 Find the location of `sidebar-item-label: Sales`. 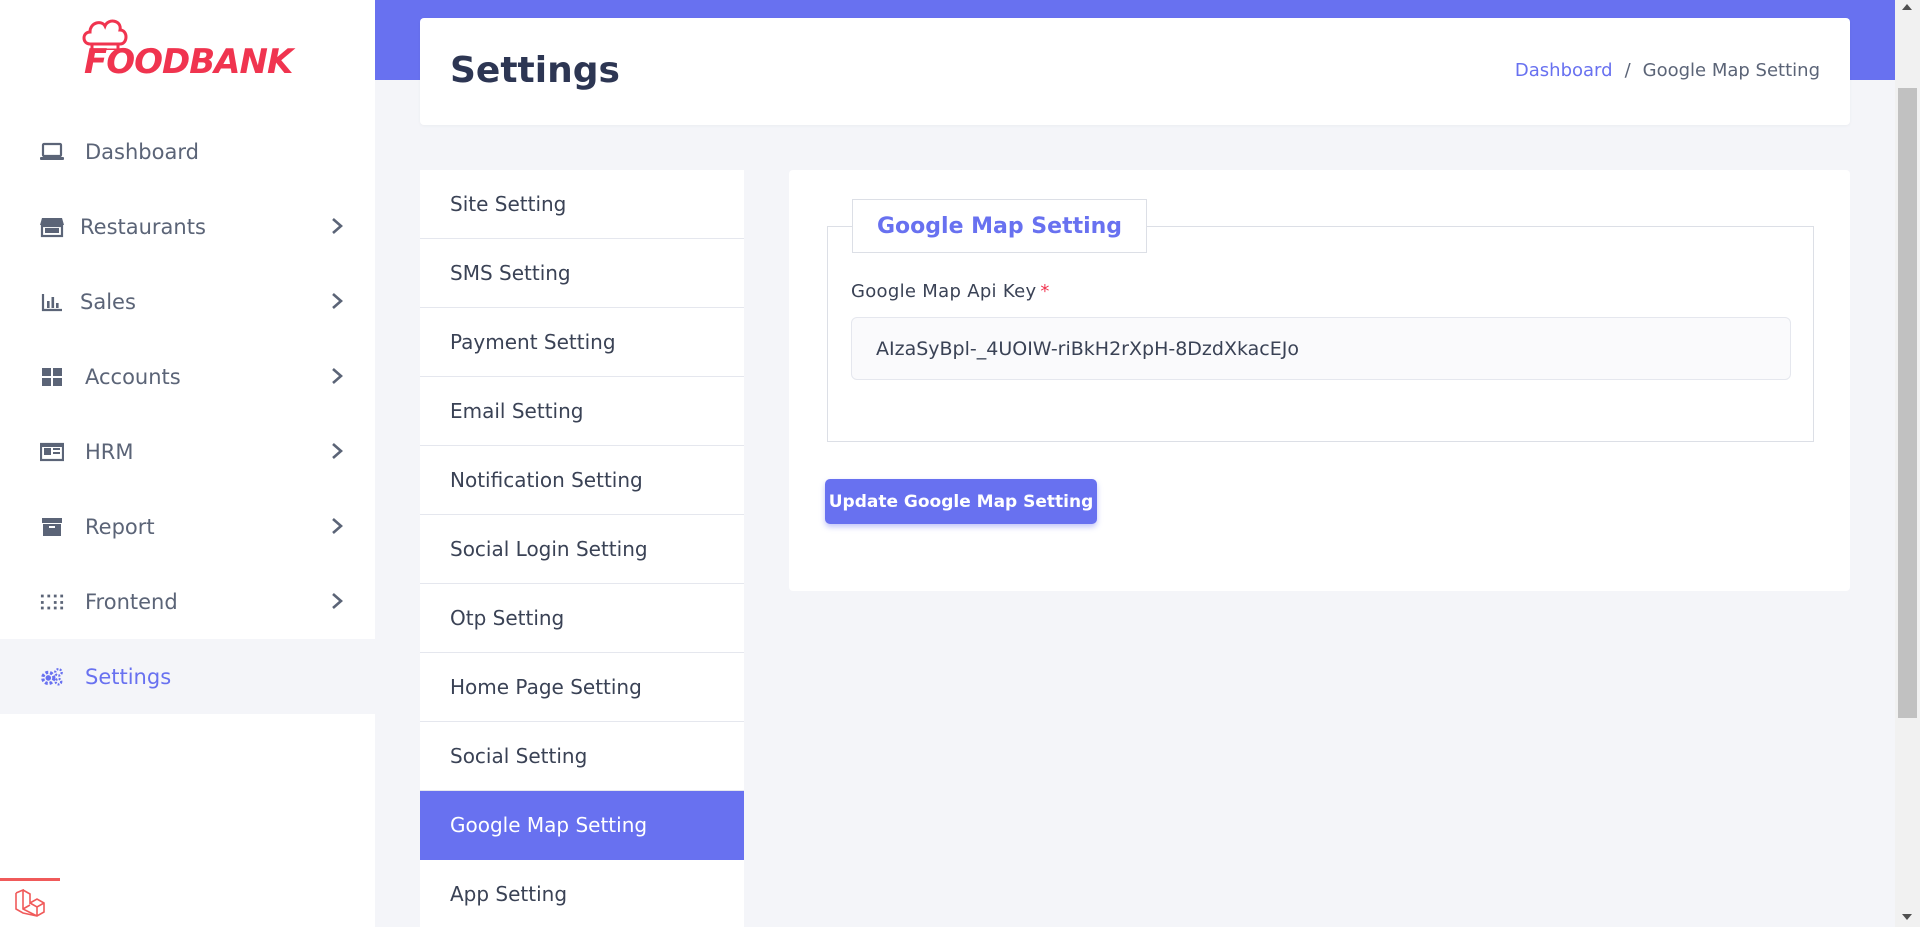

sidebar-item-label: Sales is located at coordinates (108, 301).